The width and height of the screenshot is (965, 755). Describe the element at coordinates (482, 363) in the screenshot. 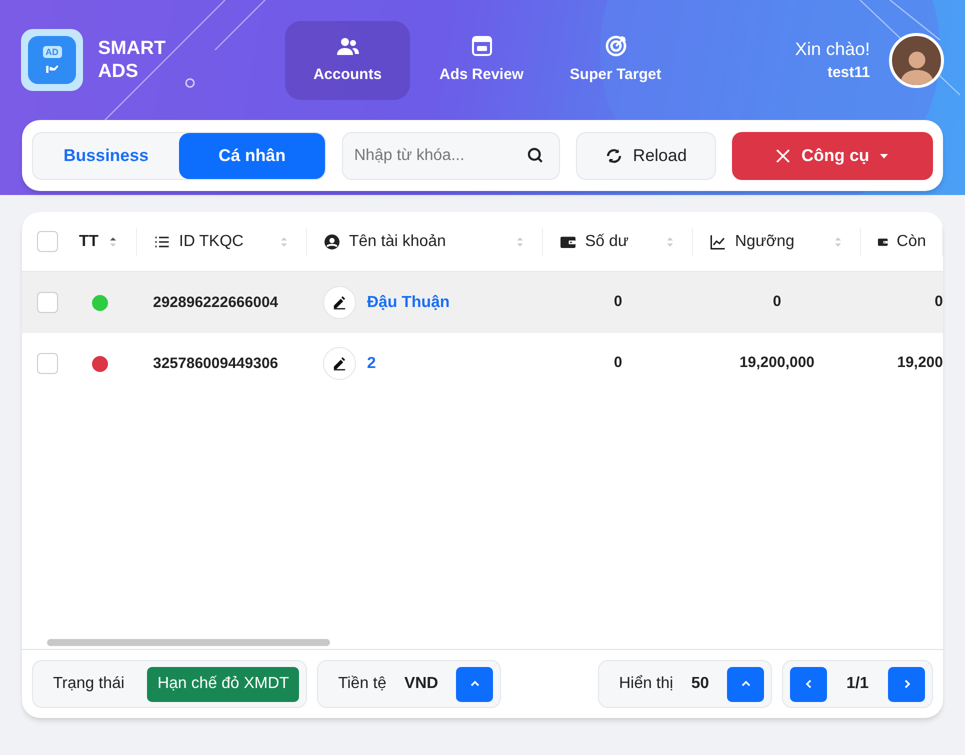

I see `table-row: 325786009449306 2 0 19,200,000 19,200` at that location.